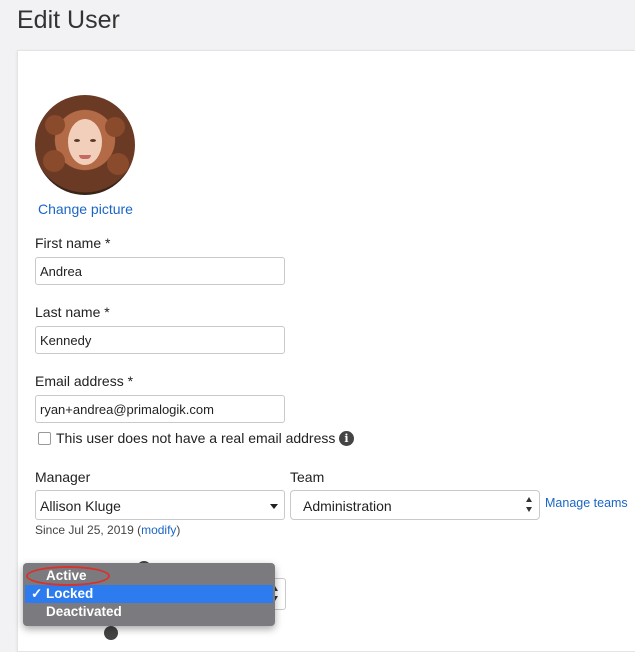  What do you see at coordinates (84, 381) in the screenshot?
I see `email-label: Email address *` at bounding box center [84, 381].